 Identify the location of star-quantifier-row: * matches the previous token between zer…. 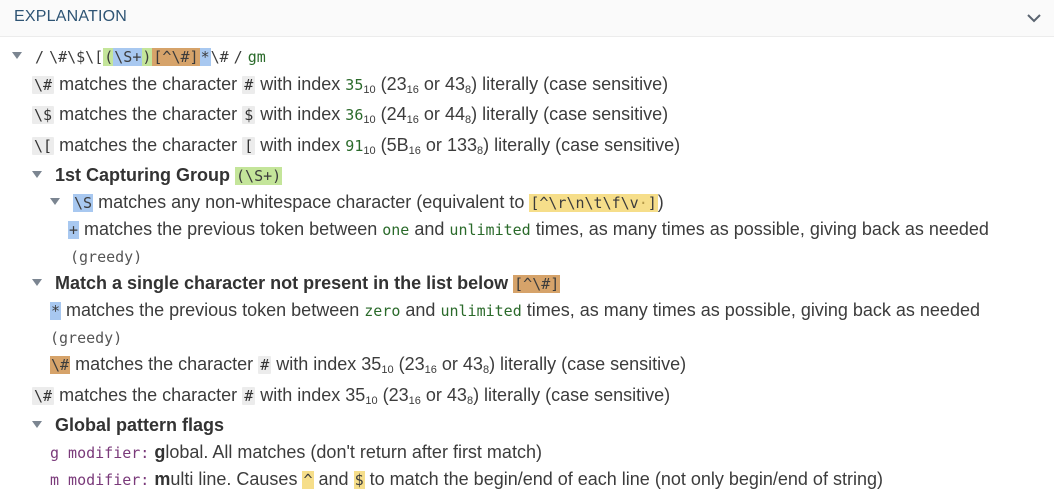
(515, 310).